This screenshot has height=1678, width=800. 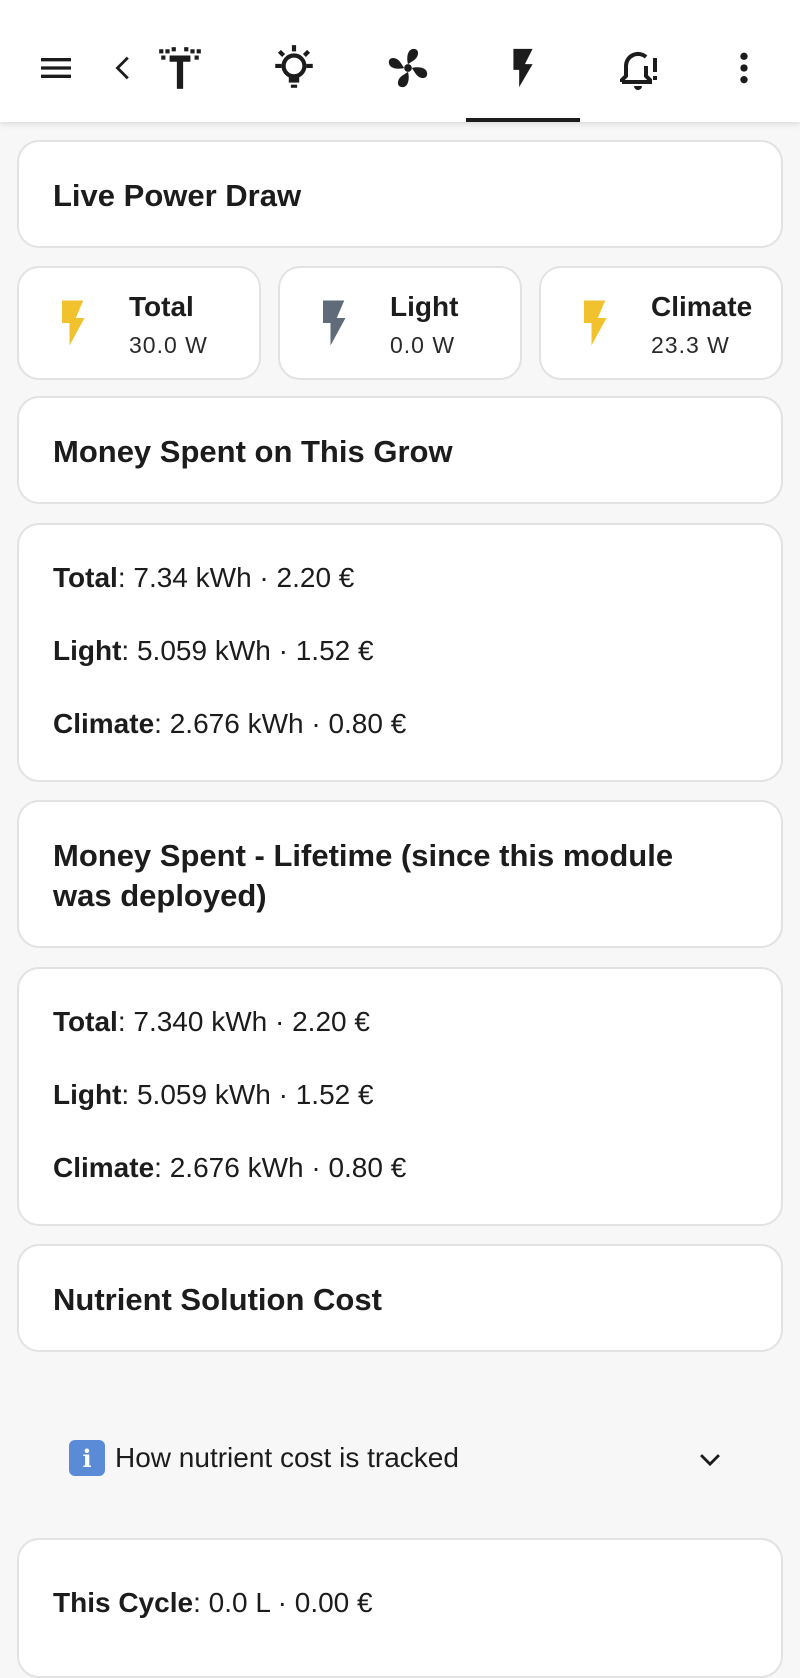 What do you see at coordinates (283, 1602) in the screenshot?
I see `row-value: : 0.0 L · 0.00 €` at bounding box center [283, 1602].